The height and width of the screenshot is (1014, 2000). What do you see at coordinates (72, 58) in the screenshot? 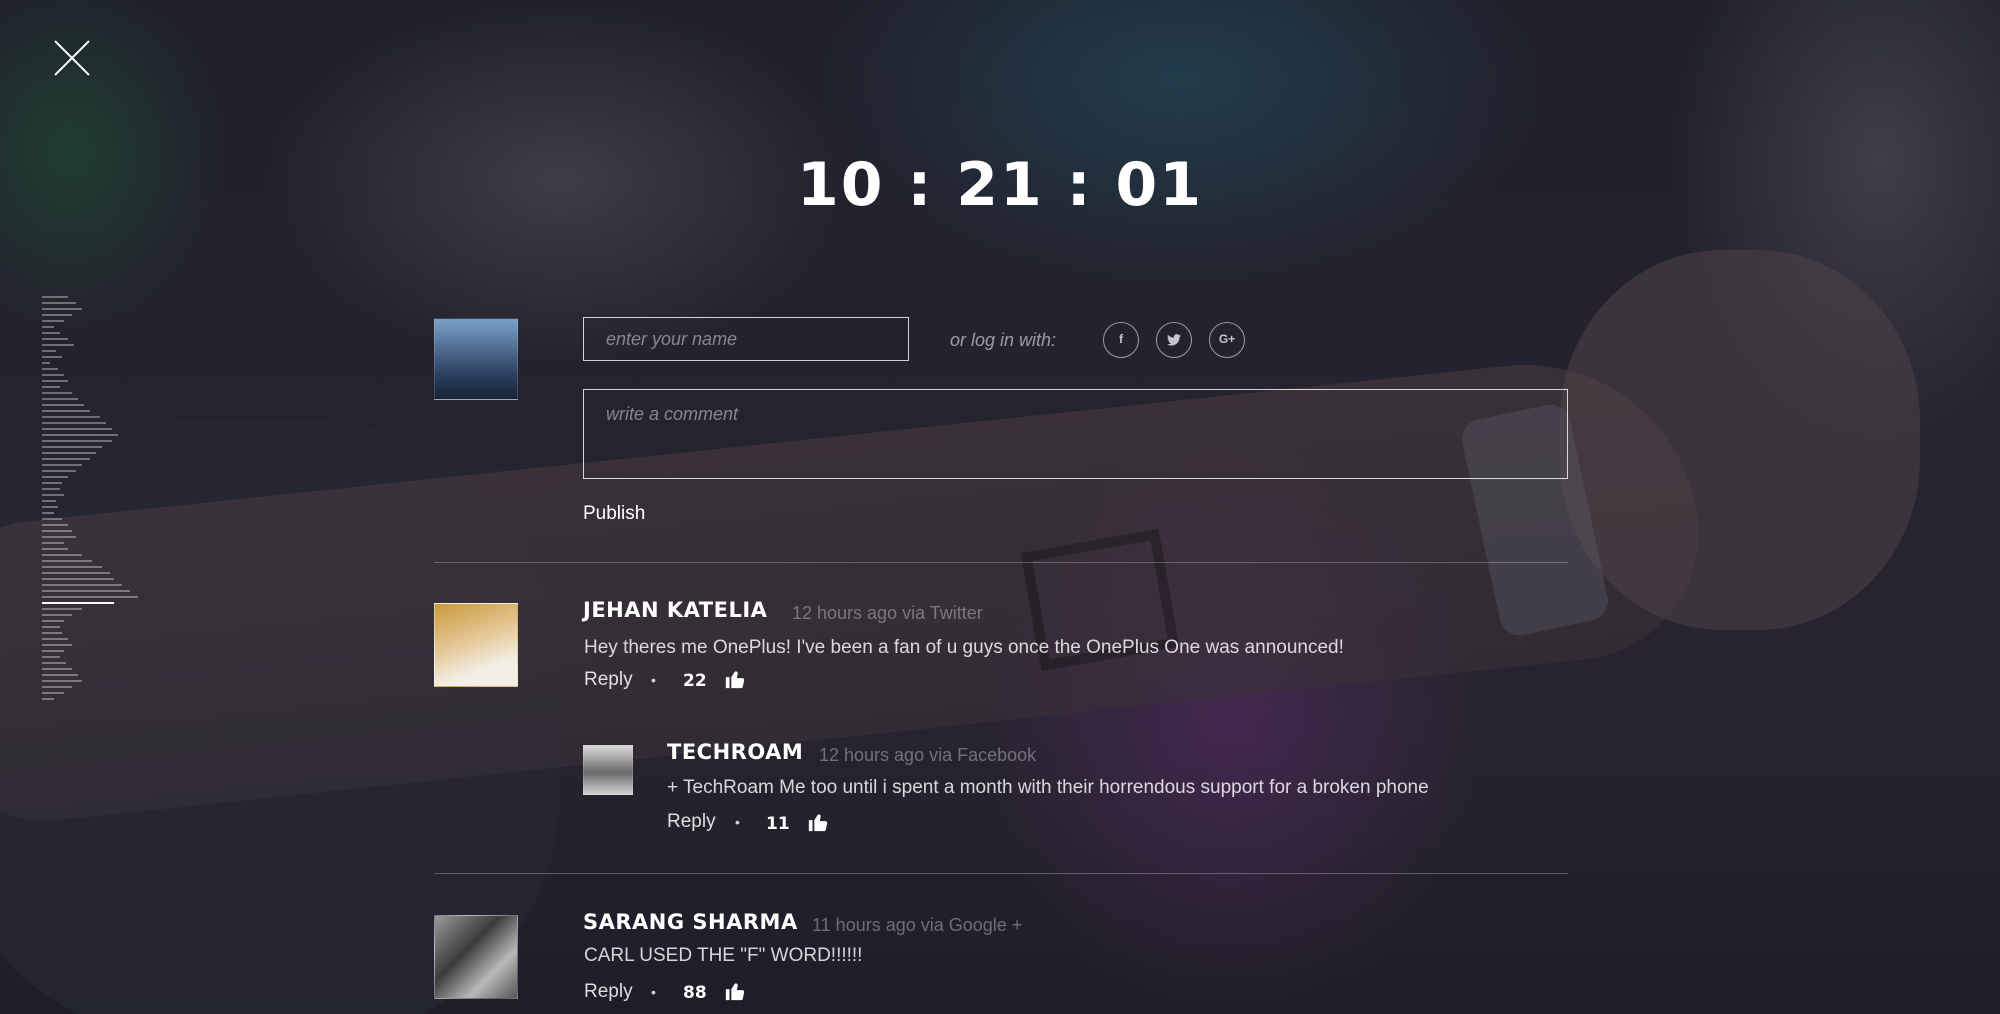
I see `close-icon` at bounding box center [72, 58].